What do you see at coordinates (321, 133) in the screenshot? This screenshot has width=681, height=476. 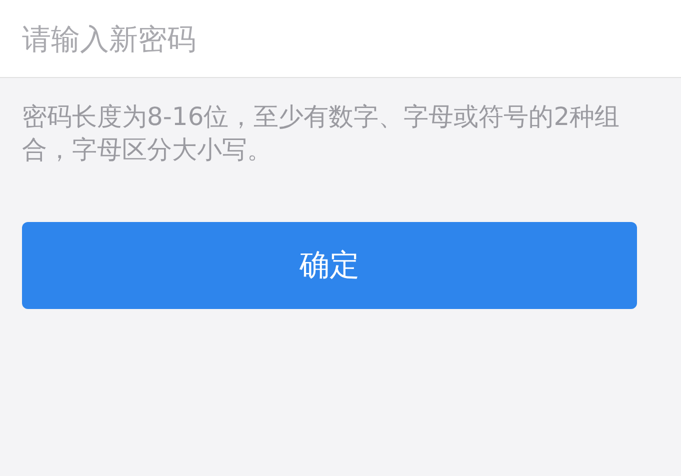 I see `password-hint: 密码长度为8-16位，至少有数字、字母或符号的2种组合，字母区分大小写。` at bounding box center [321, 133].